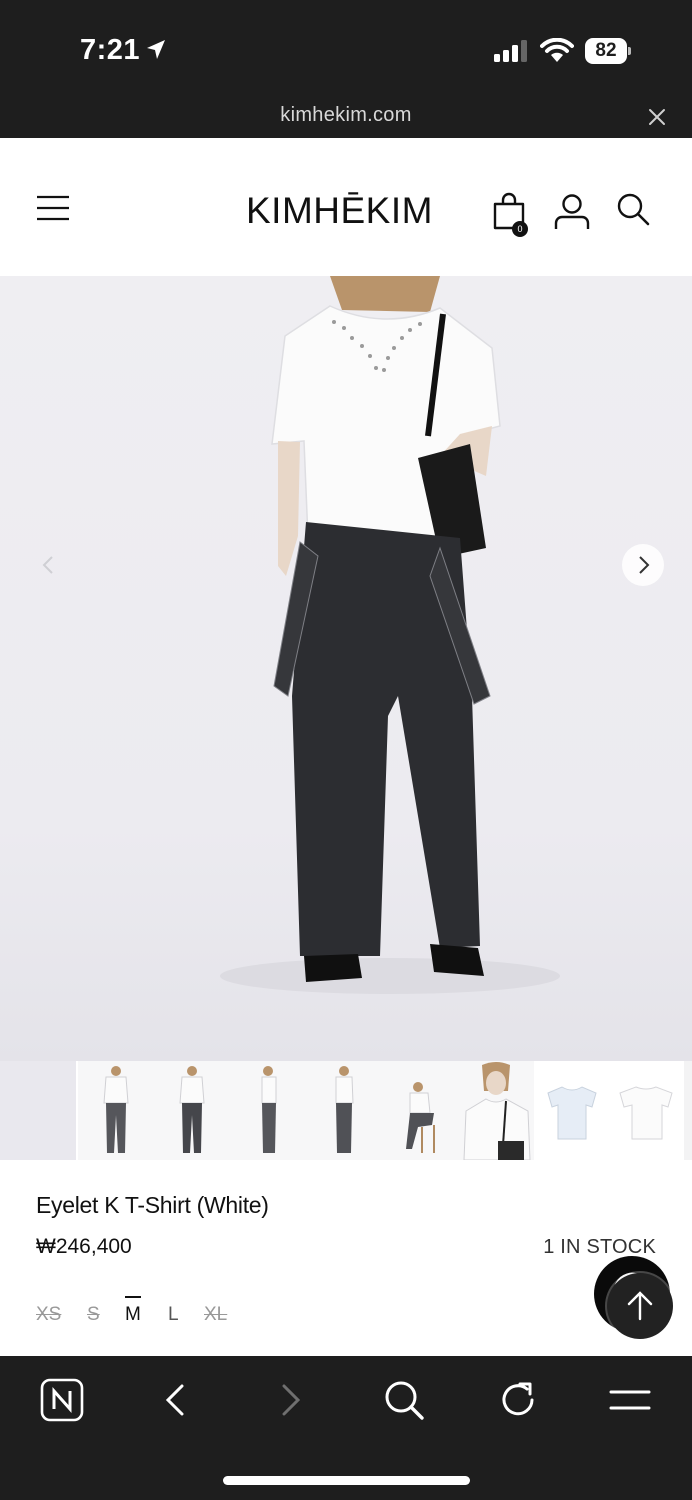 This screenshot has width=692, height=1500. I want to click on hamburger-menu-icon, so click(53, 208).